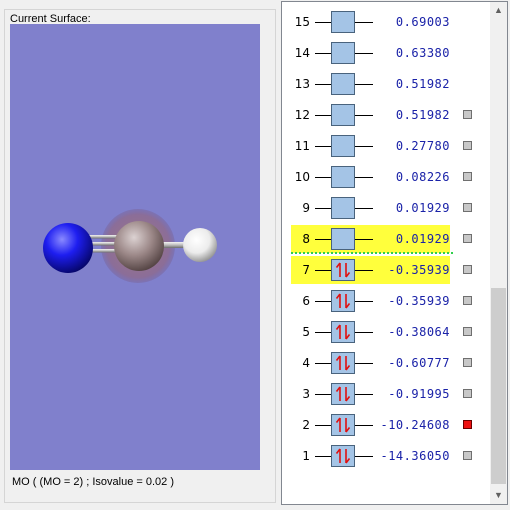 This screenshot has width=510, height=510. Describe the element at coordinates (386, 270) in the screenshot. I see `mo-row: 7 -0.35939` at that location.